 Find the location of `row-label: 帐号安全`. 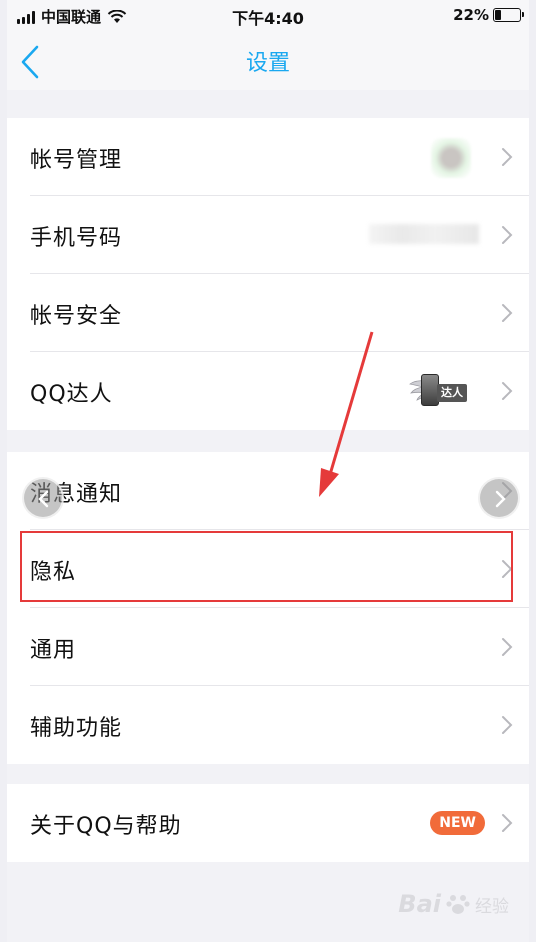

row-label: 帐号安全 is located at coordinates (76, 316).